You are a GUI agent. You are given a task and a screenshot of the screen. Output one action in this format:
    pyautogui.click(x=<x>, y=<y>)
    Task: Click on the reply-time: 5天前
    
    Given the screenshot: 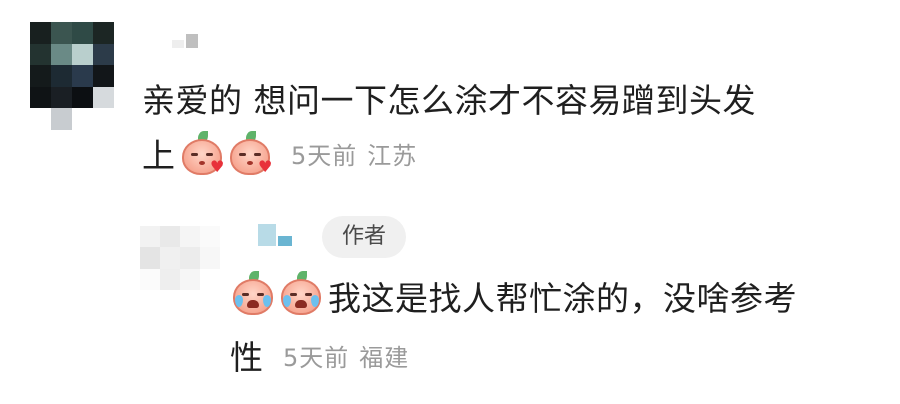 What is the action you would take?
    pyautogui.click(x=316, y=357)
    